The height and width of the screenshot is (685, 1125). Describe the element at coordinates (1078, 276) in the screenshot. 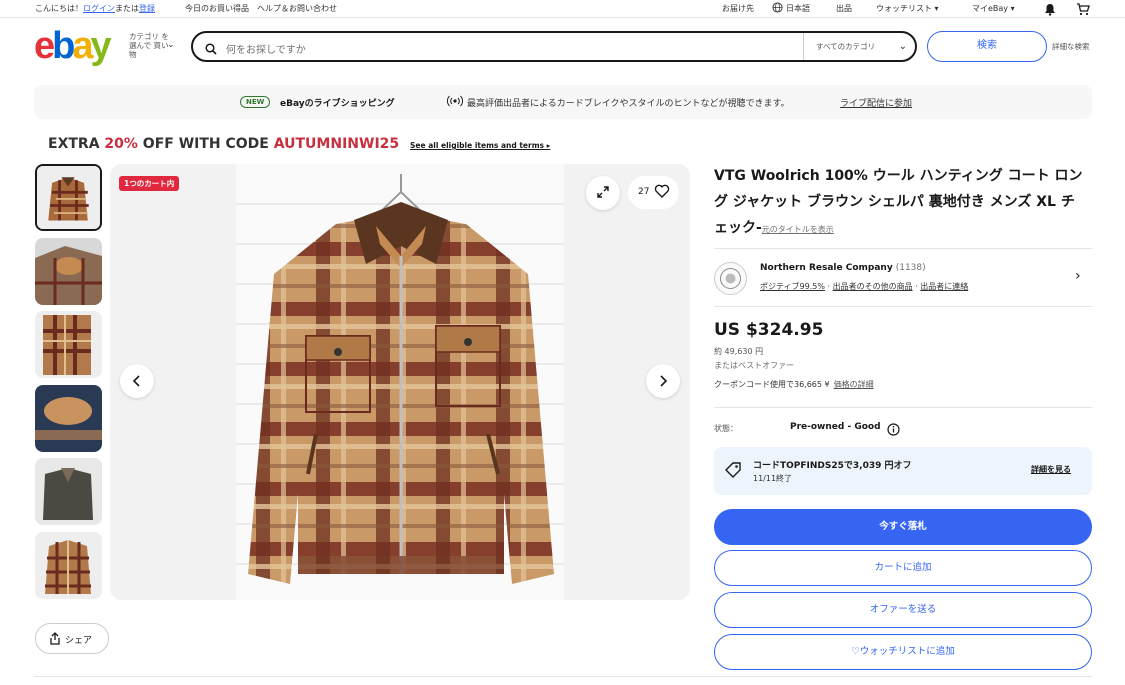

I see `chevron-right-icon: ›` at that location.